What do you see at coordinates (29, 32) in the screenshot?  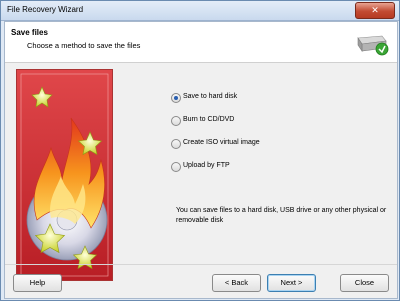 I see `page-title: Save files` at bounding box center [29, 32].